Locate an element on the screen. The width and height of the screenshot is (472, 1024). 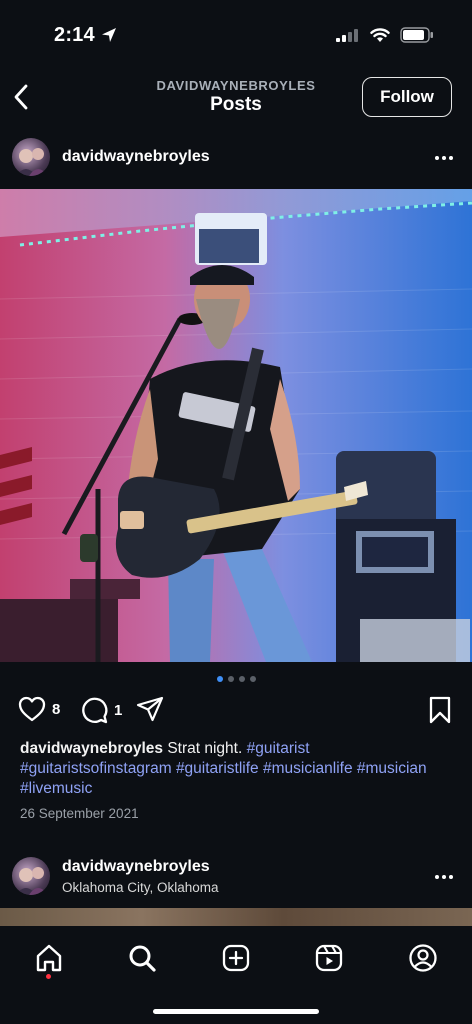
hashtag: #guitaristsofinstagram is located at coordinates (96, 768).